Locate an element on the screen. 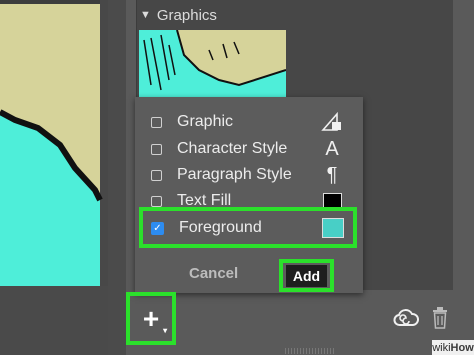 Image resolution: width=474 pixels, height=355 pixels. add-button-highlight: Add is located at coordinates (306, 275).